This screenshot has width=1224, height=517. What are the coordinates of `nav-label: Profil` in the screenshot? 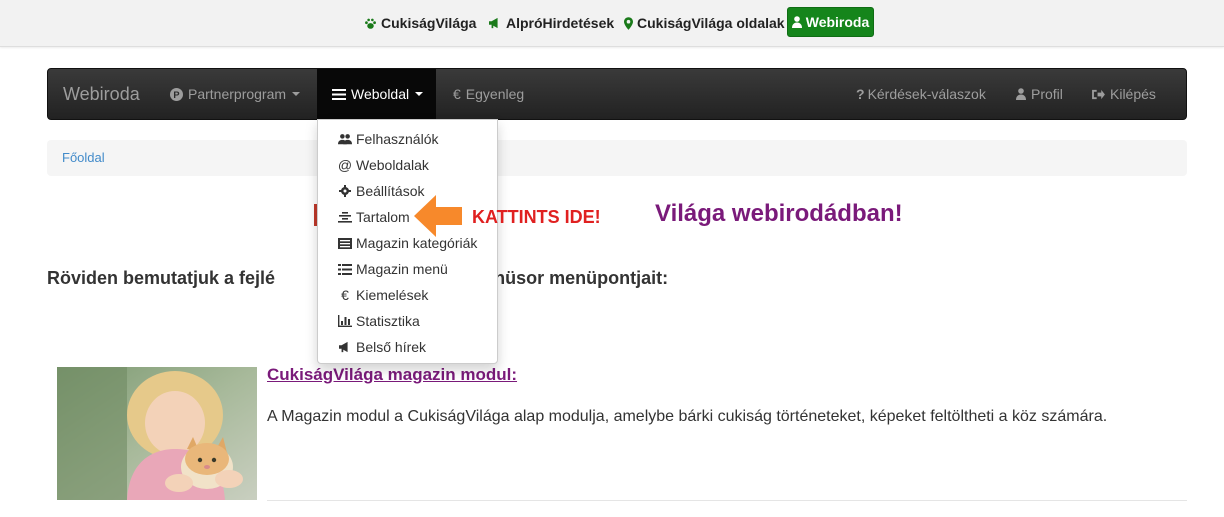 It's located at (1047, 94).